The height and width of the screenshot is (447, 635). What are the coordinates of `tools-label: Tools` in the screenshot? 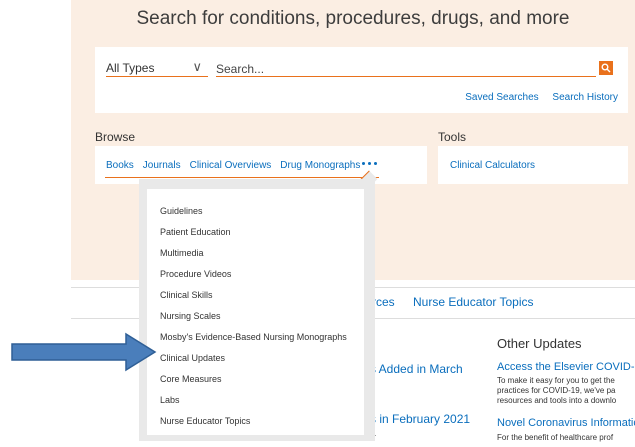 It's located at (452, 137).